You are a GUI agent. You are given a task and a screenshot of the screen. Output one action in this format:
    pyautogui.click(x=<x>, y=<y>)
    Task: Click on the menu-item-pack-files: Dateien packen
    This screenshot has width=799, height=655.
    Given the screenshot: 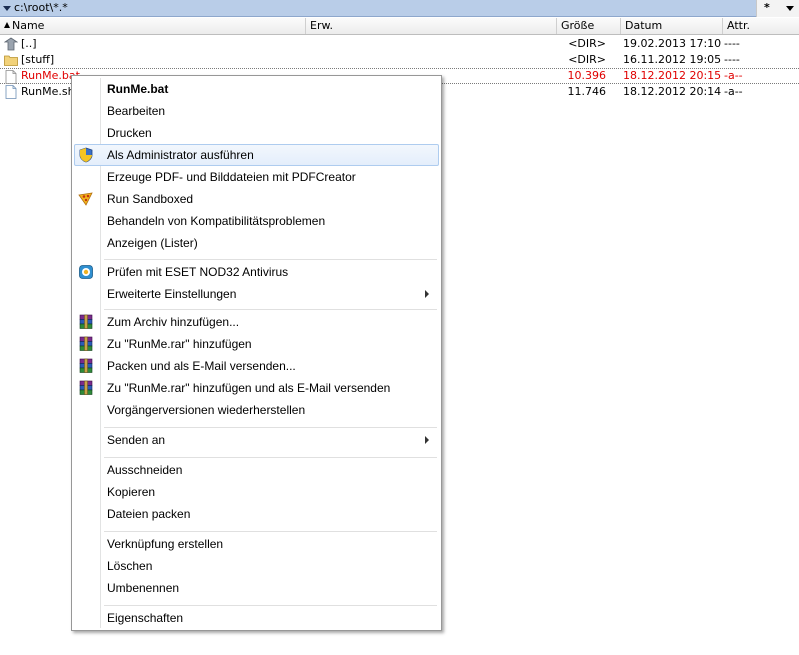 What is the action you would take?
    pyautogui.click(x=256, y=514)
    